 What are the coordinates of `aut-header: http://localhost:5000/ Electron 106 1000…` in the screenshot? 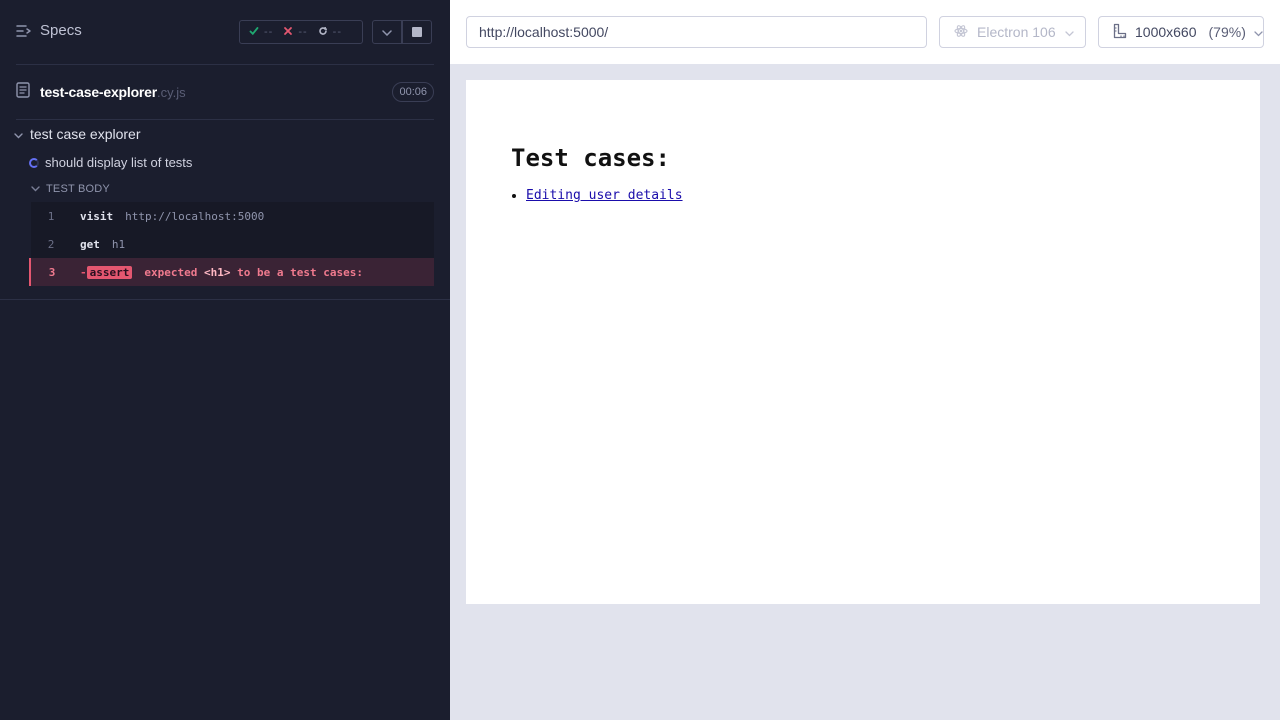 It's located at (865, 32).